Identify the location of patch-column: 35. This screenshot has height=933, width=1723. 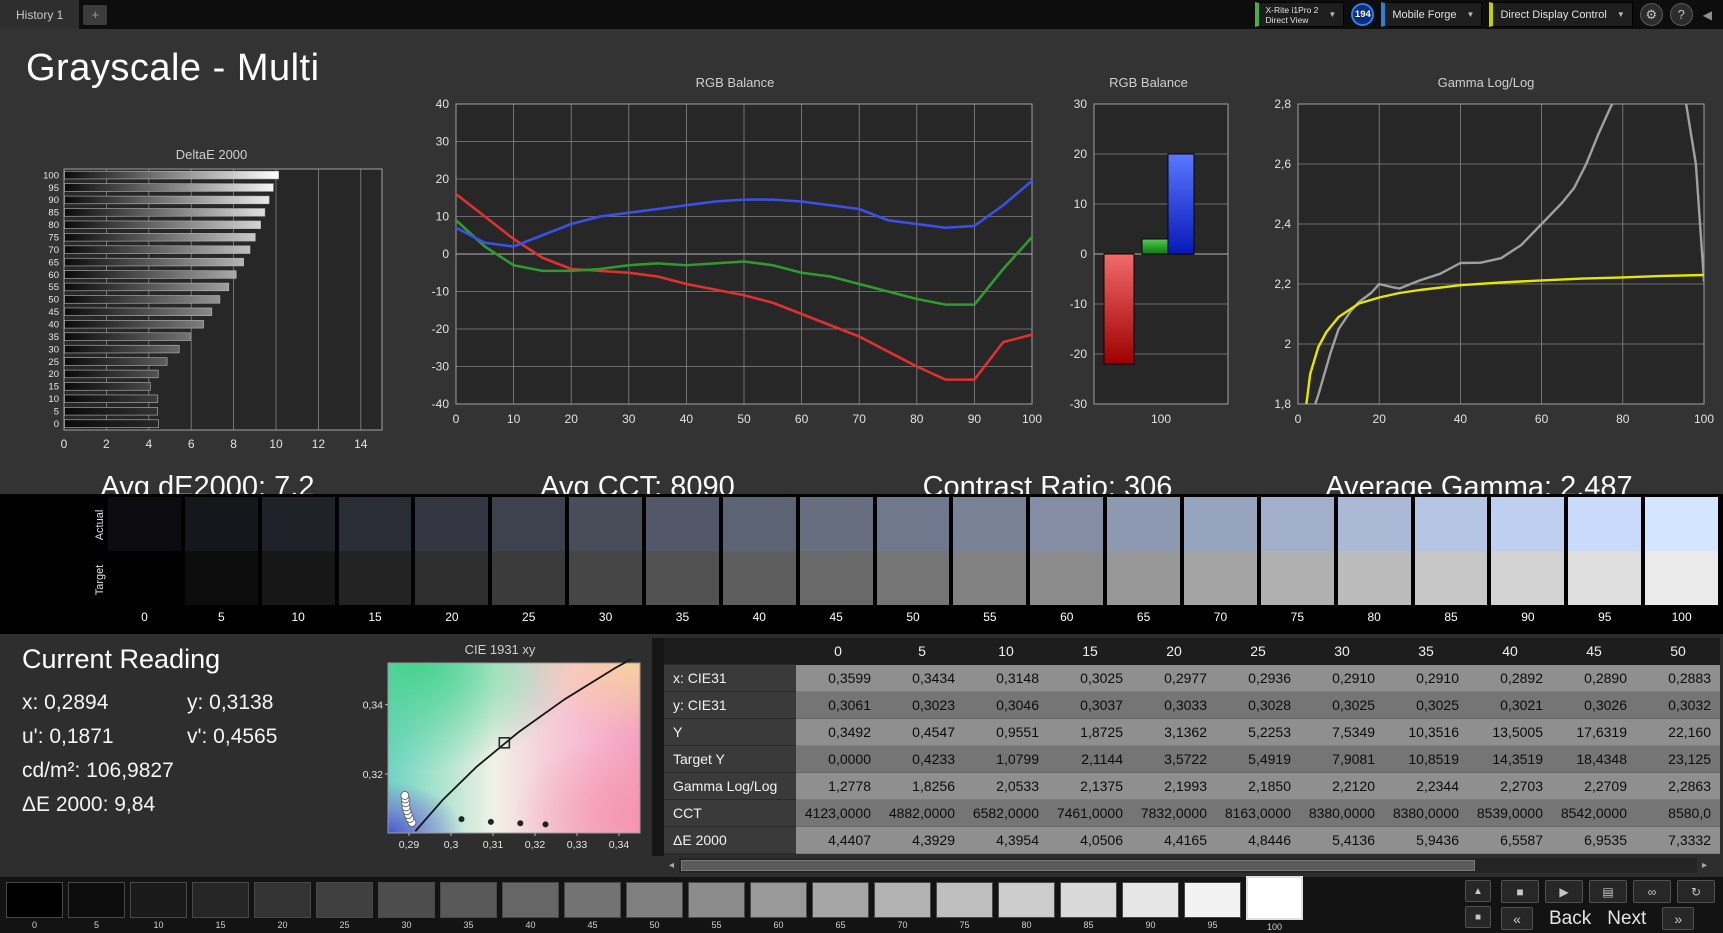
(468, 907).